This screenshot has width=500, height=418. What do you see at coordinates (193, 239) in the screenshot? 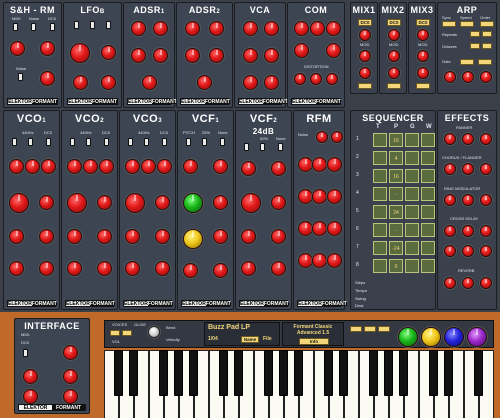
I see `knob-yellow` at bounding box center [193, 239].